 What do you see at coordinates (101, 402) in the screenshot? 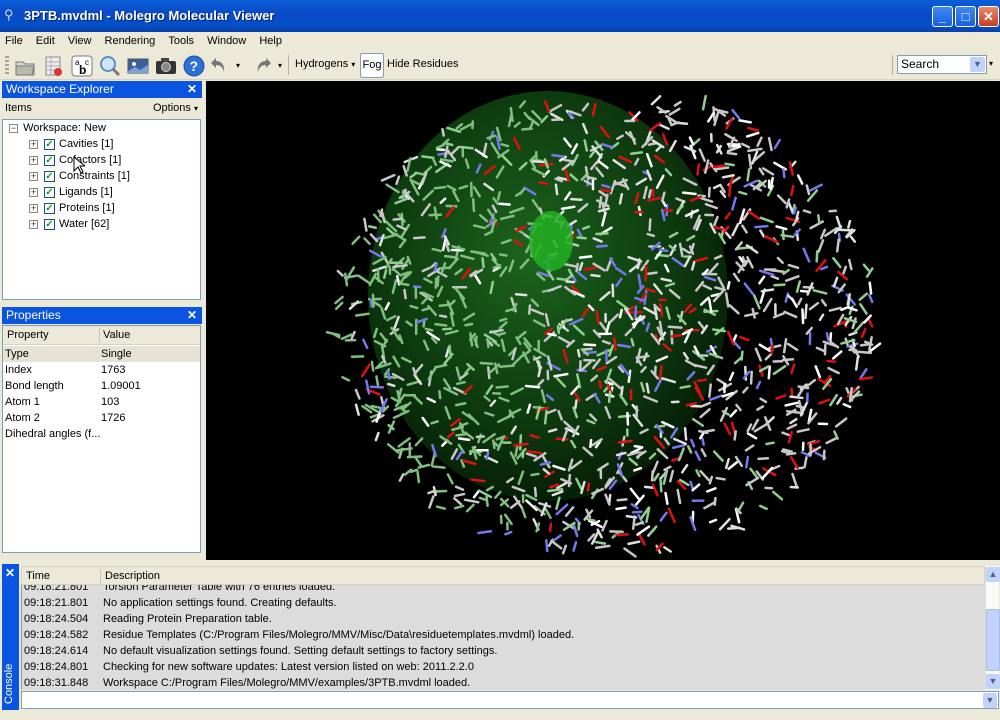
I see `property-row: Atom 1 103` at bounding box center [101, 402].